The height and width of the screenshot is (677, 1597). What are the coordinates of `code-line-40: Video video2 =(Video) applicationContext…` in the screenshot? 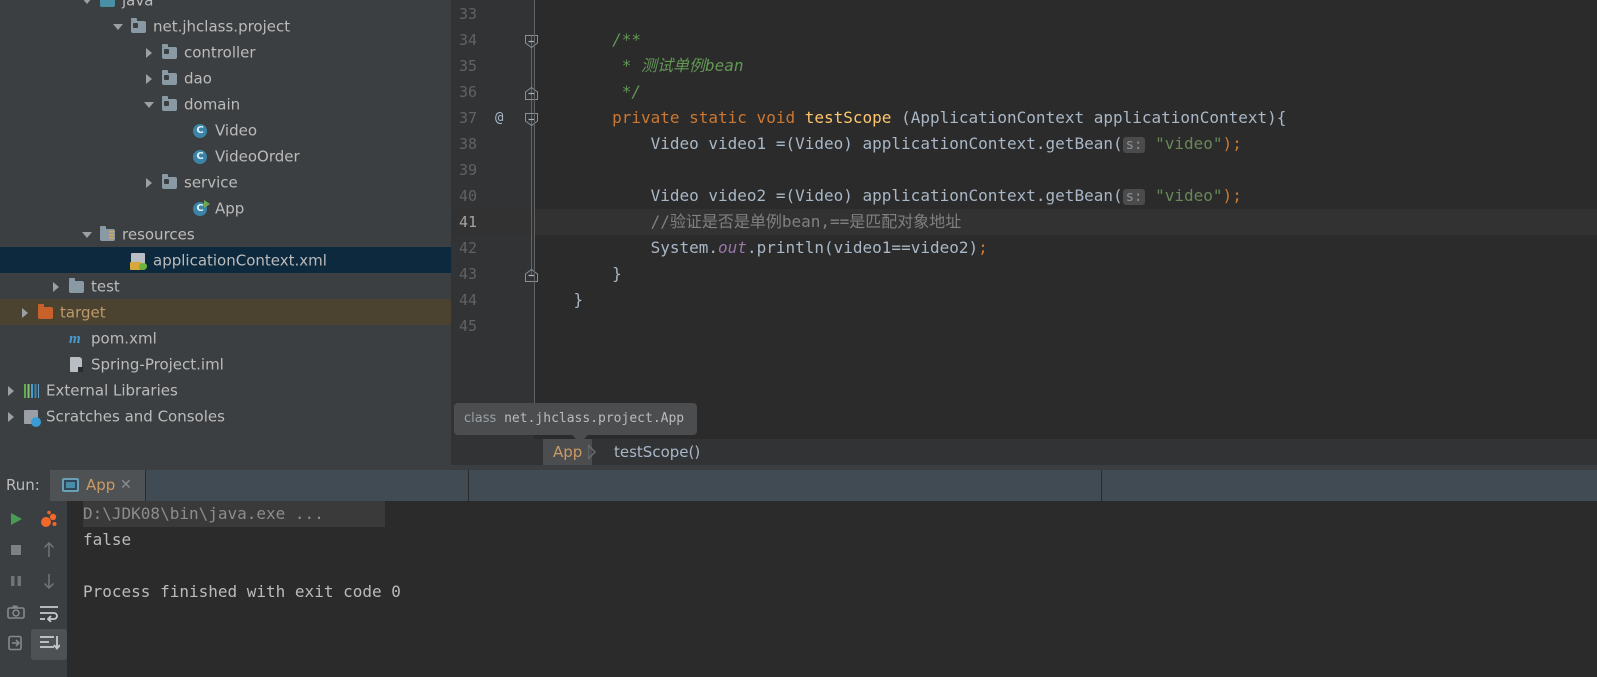 It's located at (888, 196).